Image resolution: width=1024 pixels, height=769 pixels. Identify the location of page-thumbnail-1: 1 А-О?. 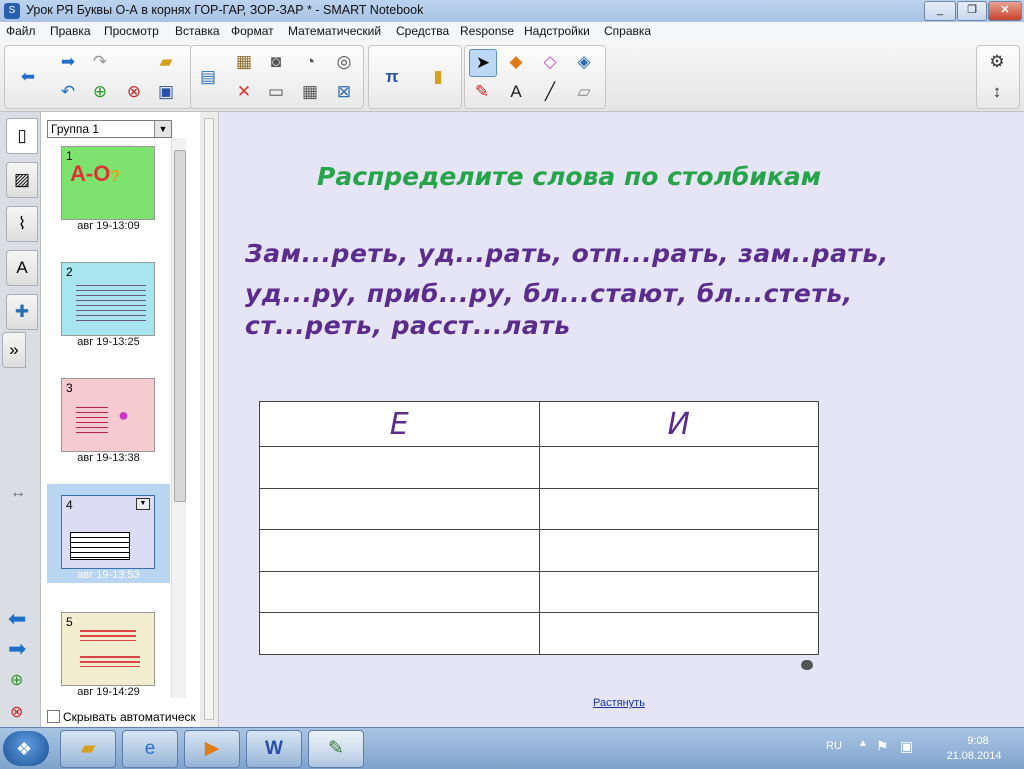
(108, 183).